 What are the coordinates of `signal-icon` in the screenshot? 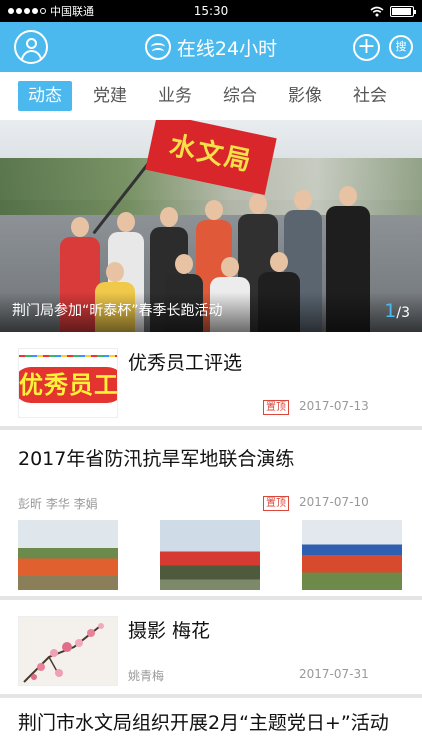 It's located at (27, 11).